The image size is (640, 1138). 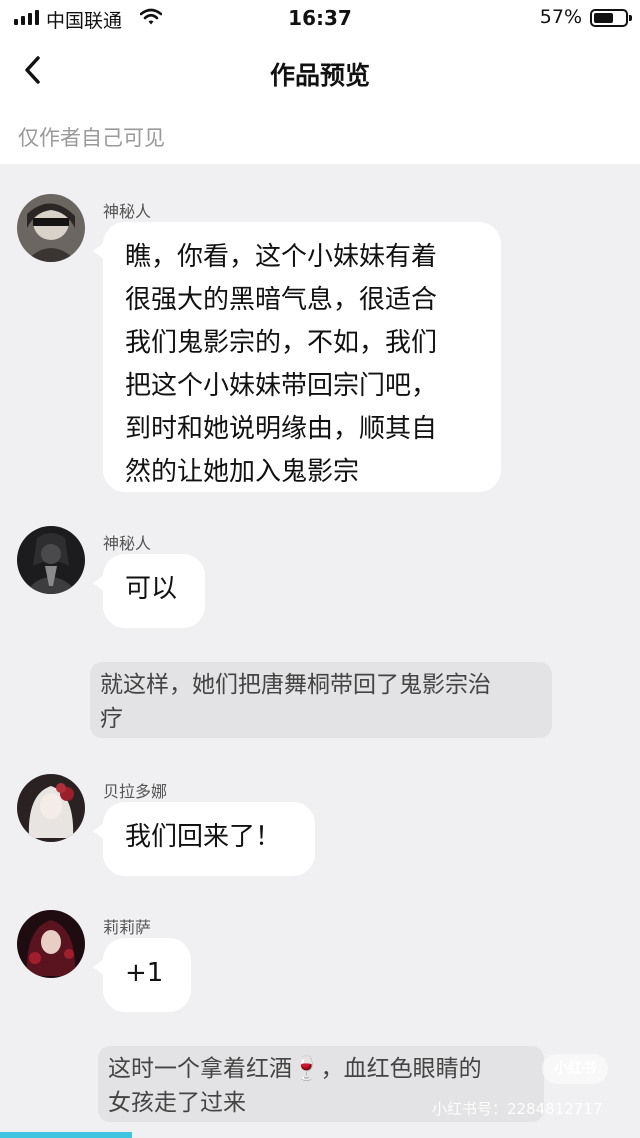 I want to click on progress-bar, so click(x=66, y=1135).